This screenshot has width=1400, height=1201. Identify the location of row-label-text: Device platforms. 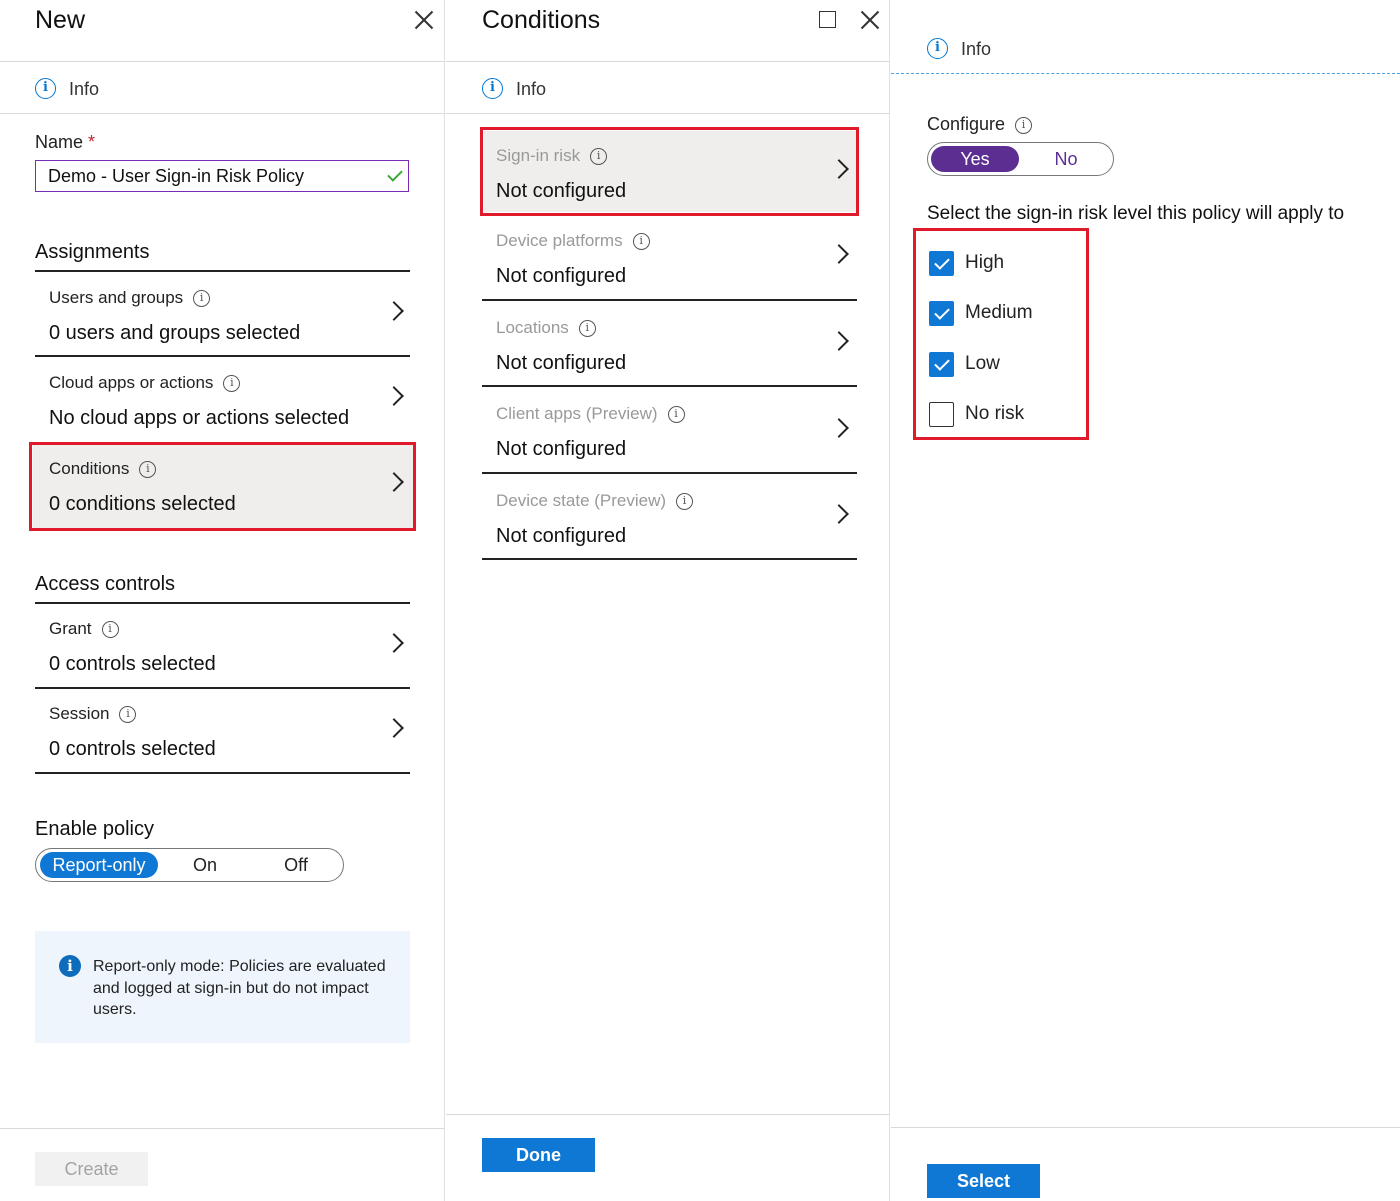
(559, 240).